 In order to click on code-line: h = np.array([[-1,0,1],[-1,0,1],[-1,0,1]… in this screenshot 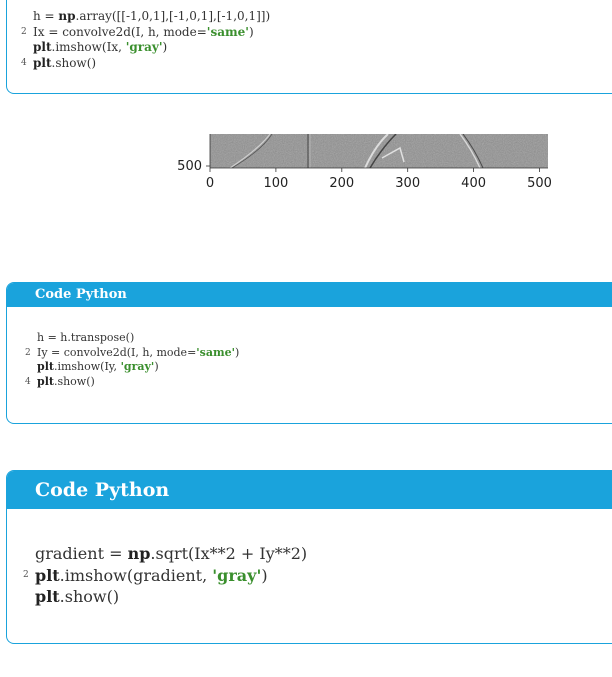, I will do `click(151, 17)`.